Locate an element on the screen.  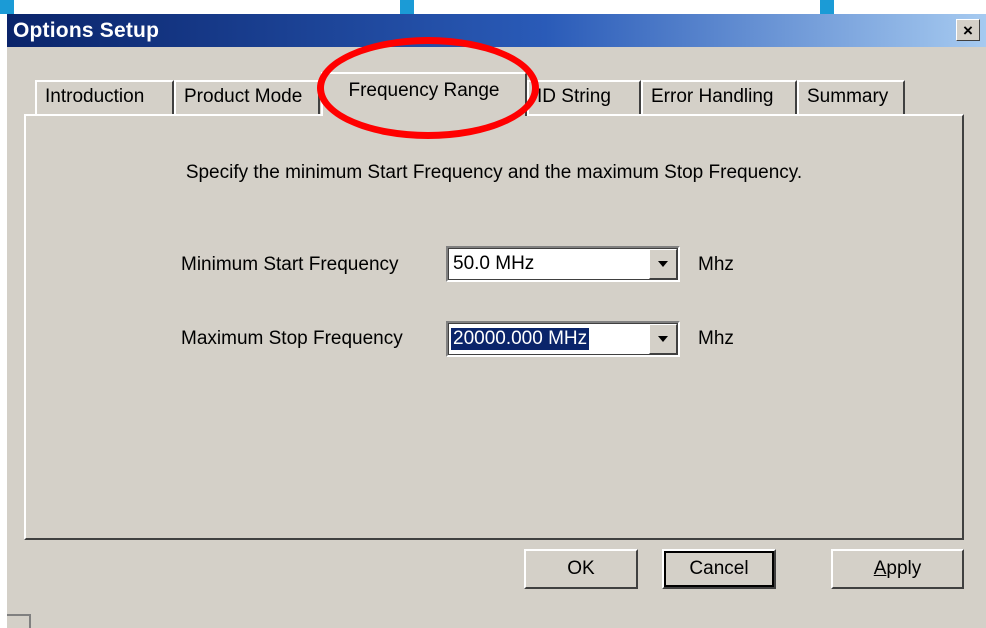
accent-mark-middle is located at coordinates (407, 7).